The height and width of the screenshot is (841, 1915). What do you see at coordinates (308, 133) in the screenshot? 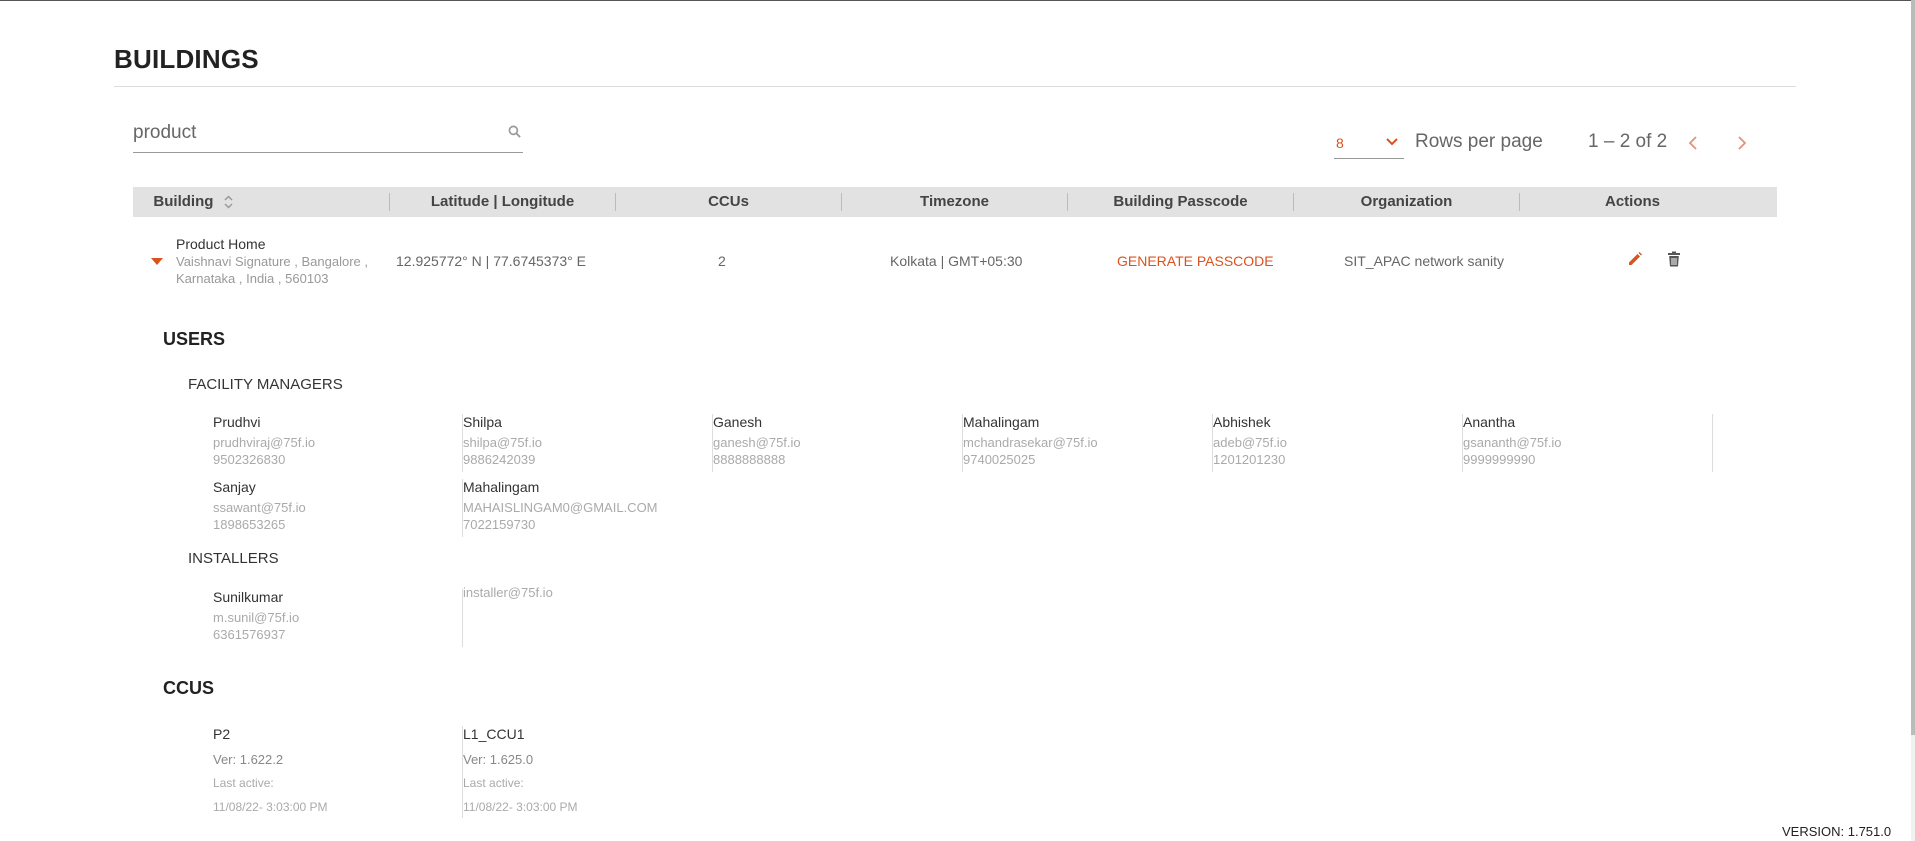
I see `search-input` at bounding box center [308, 133].